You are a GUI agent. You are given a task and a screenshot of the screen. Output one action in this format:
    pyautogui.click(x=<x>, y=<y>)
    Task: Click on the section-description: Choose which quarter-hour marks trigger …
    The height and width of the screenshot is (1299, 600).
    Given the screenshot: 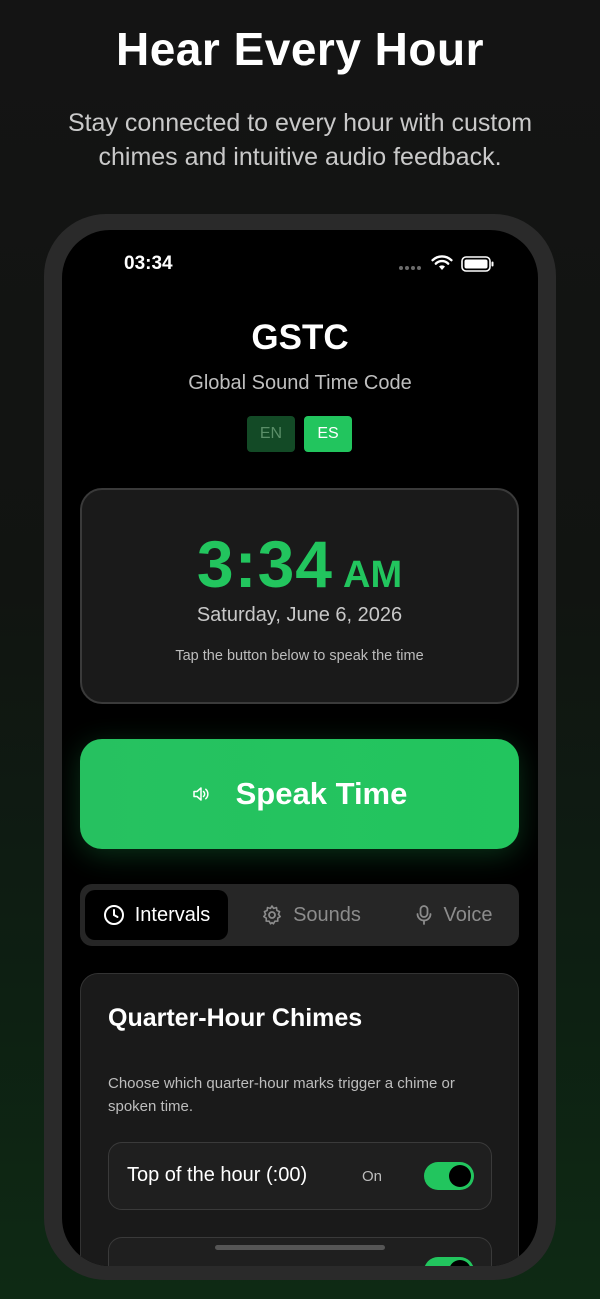 What is the action you would take?
    pyautogui.click(x=281, y=1095)
    